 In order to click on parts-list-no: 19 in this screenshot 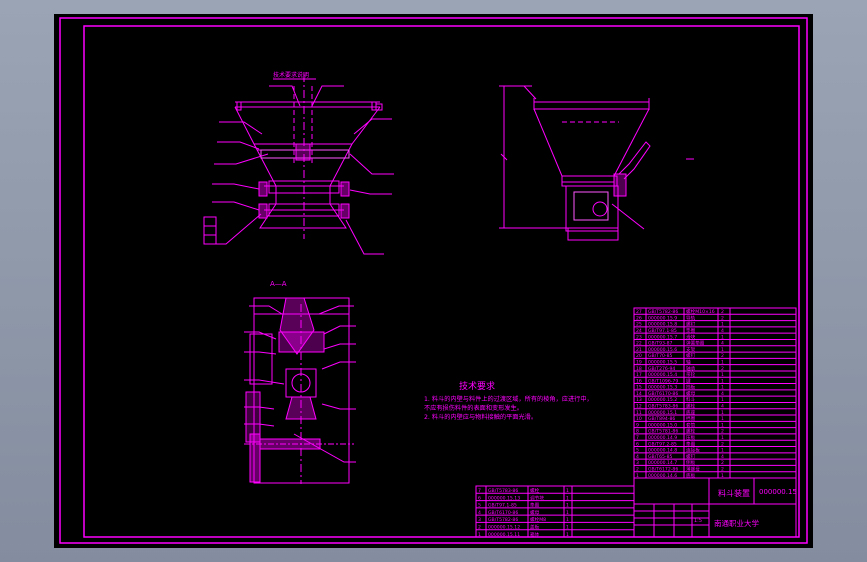, I will do `click(639, 362)`.